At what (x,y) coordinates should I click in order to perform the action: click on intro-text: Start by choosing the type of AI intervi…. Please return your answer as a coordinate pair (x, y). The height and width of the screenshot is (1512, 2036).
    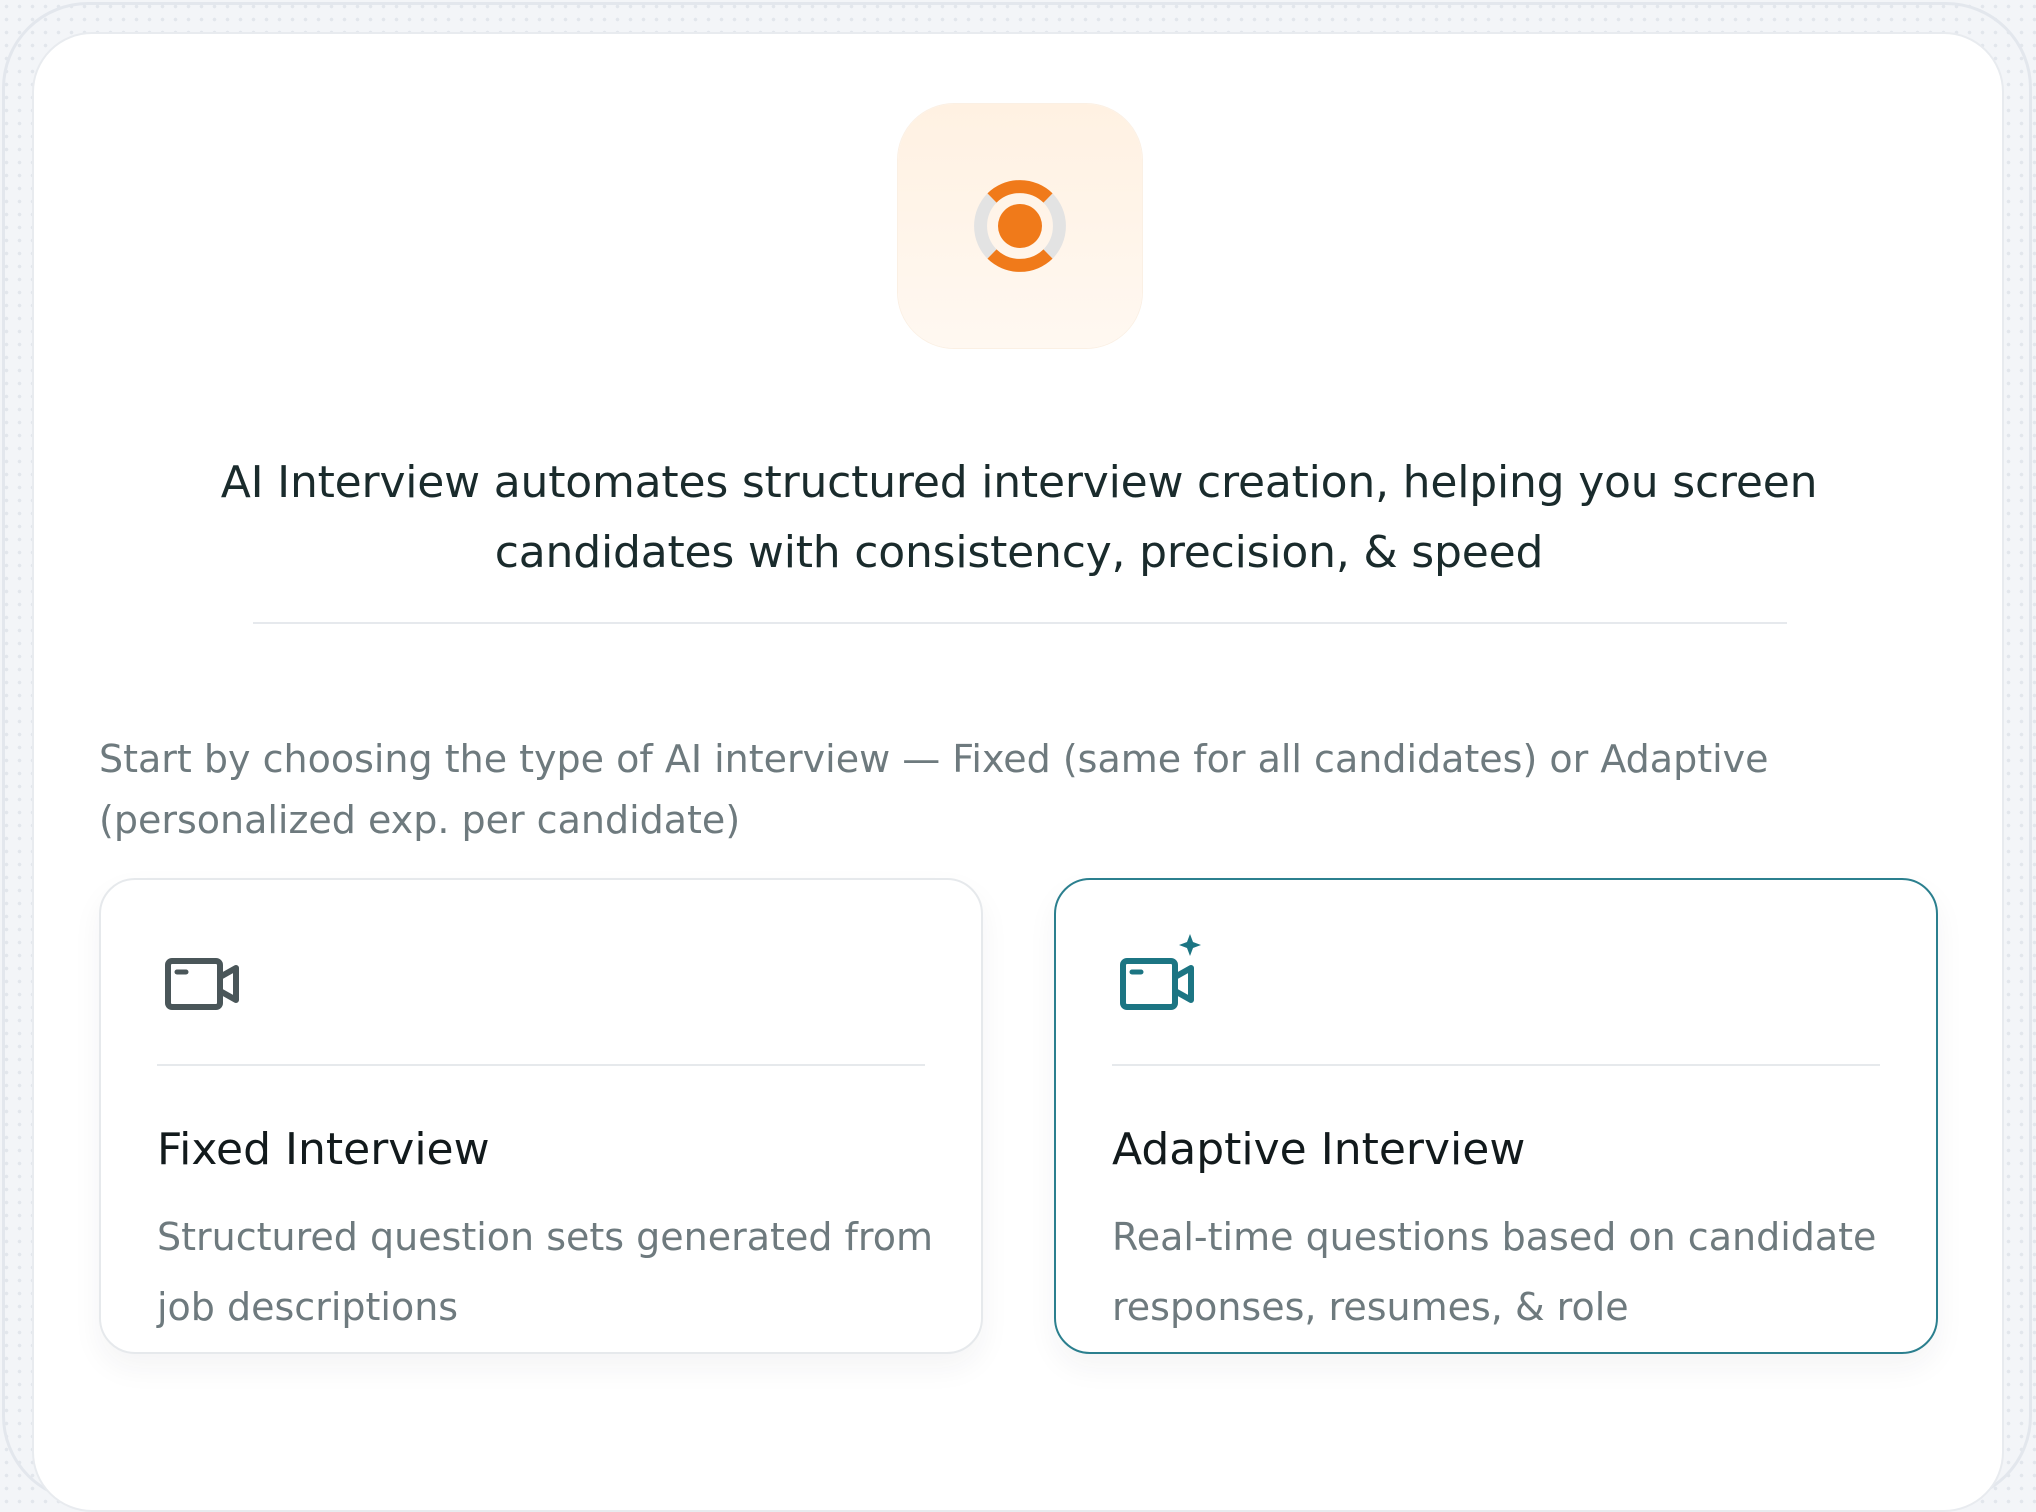
    Looking at the image, I should click on (934, 789).